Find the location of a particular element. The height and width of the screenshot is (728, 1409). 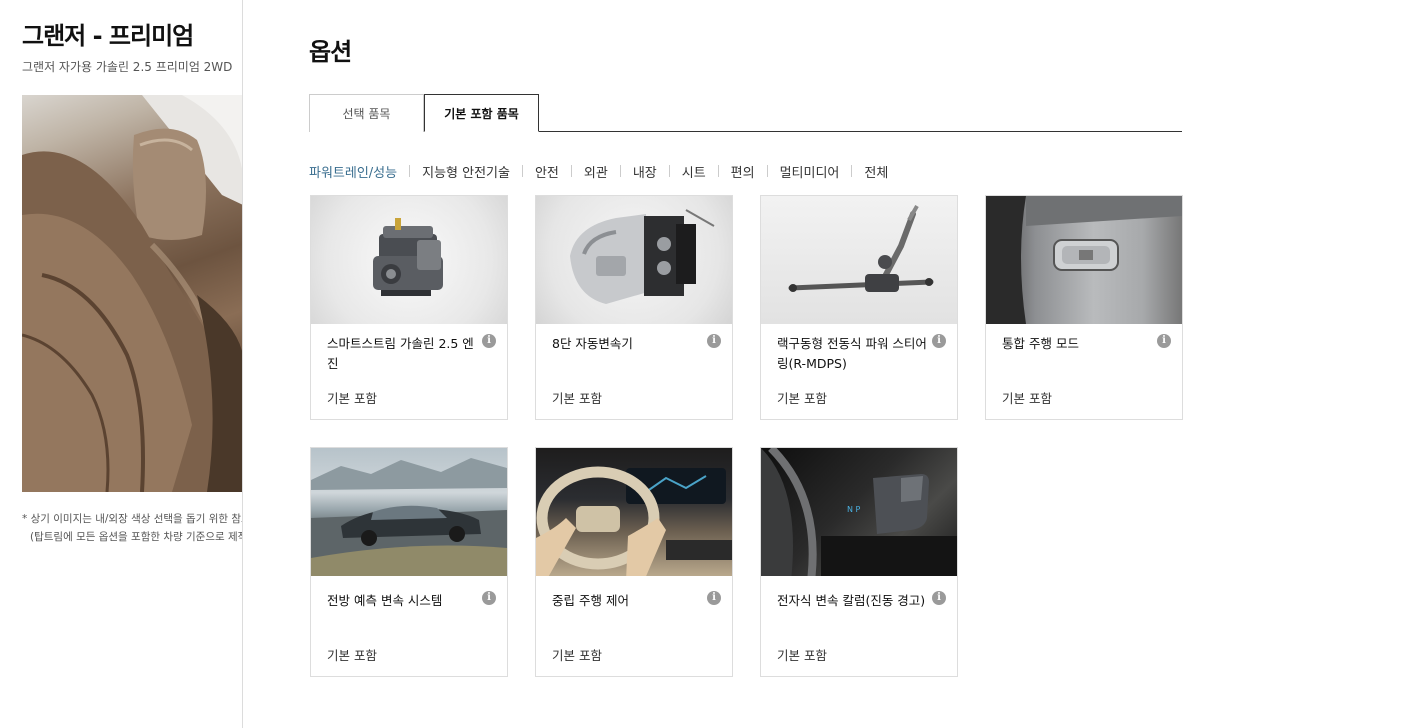

option-card: 통합 주행 모드 i 기본 포함 is located at coordinates (1084, 307).